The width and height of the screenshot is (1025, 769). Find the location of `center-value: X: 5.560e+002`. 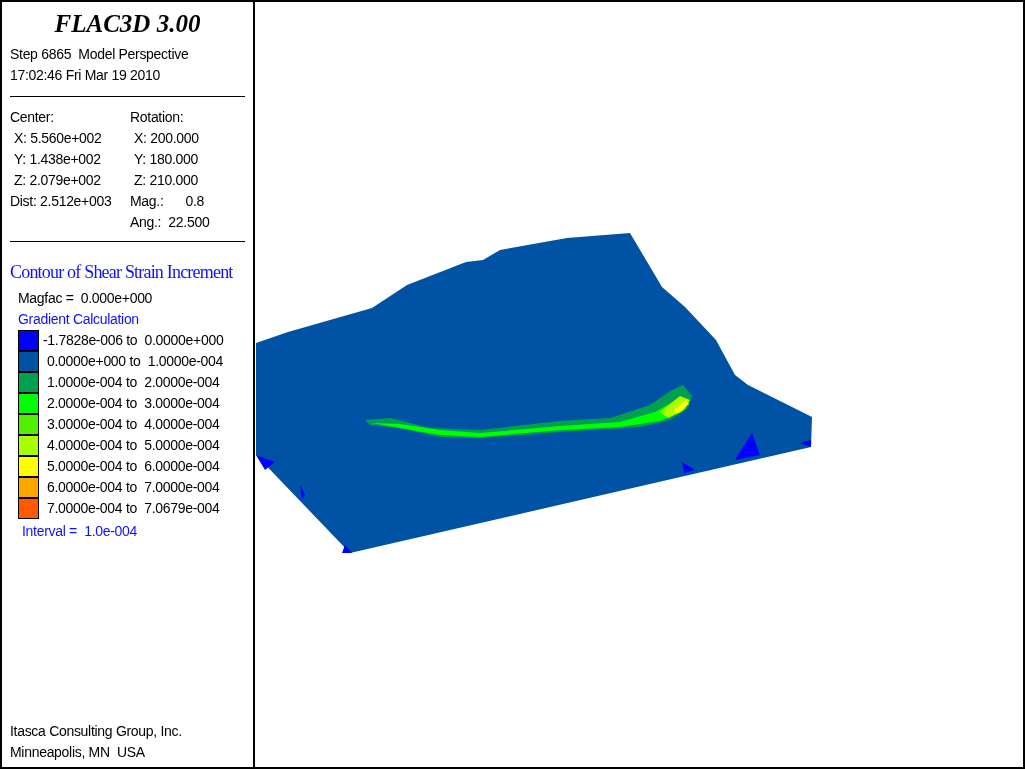

center-value: X: 5.560e+002 is located at coordinates (58, 138).